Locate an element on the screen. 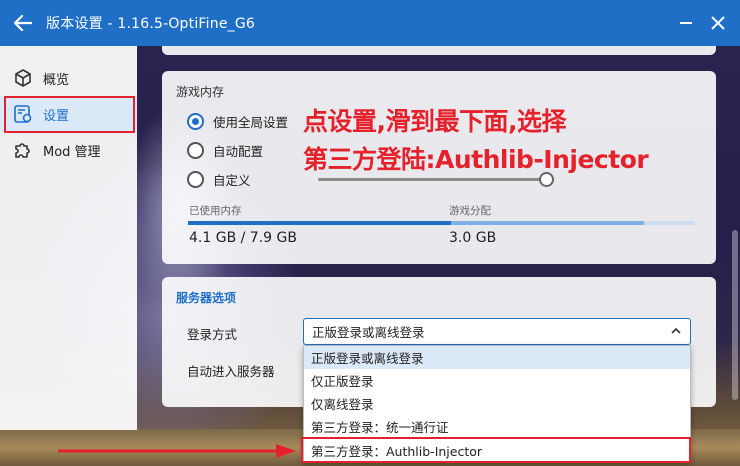  scrollbar is located at coordinates (735, 315).